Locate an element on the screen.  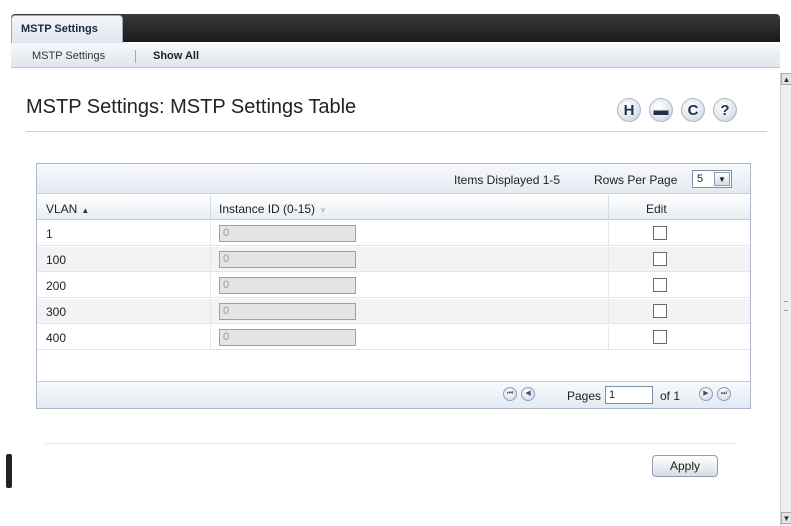
vlan-cell: 100 is located at coordinates (56, 260).